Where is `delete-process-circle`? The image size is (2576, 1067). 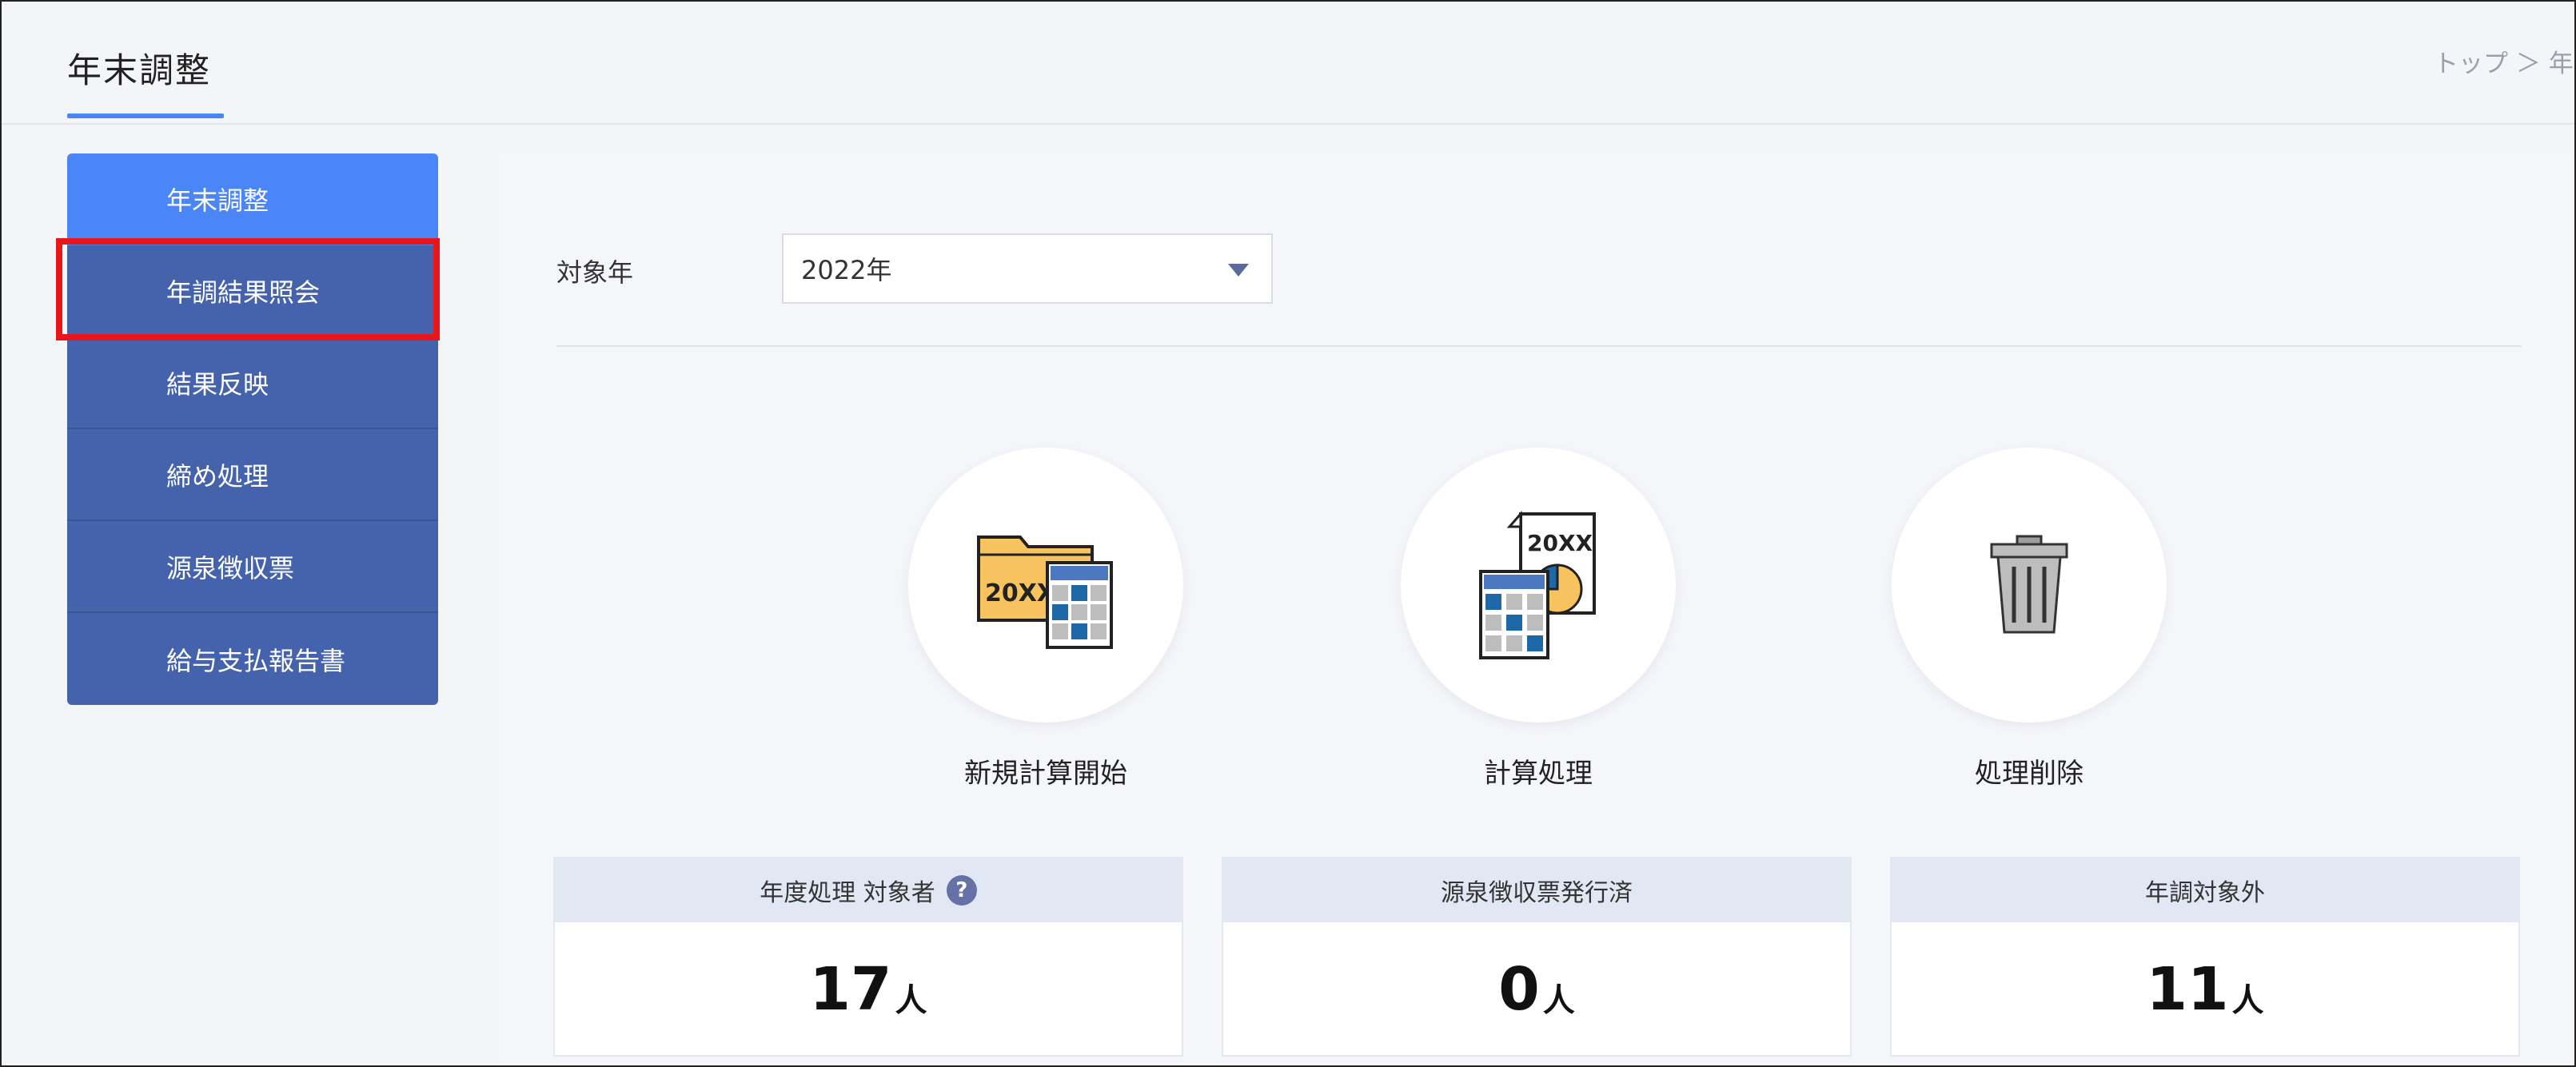 delete-process-circle is located at coordinates (2029, 585).